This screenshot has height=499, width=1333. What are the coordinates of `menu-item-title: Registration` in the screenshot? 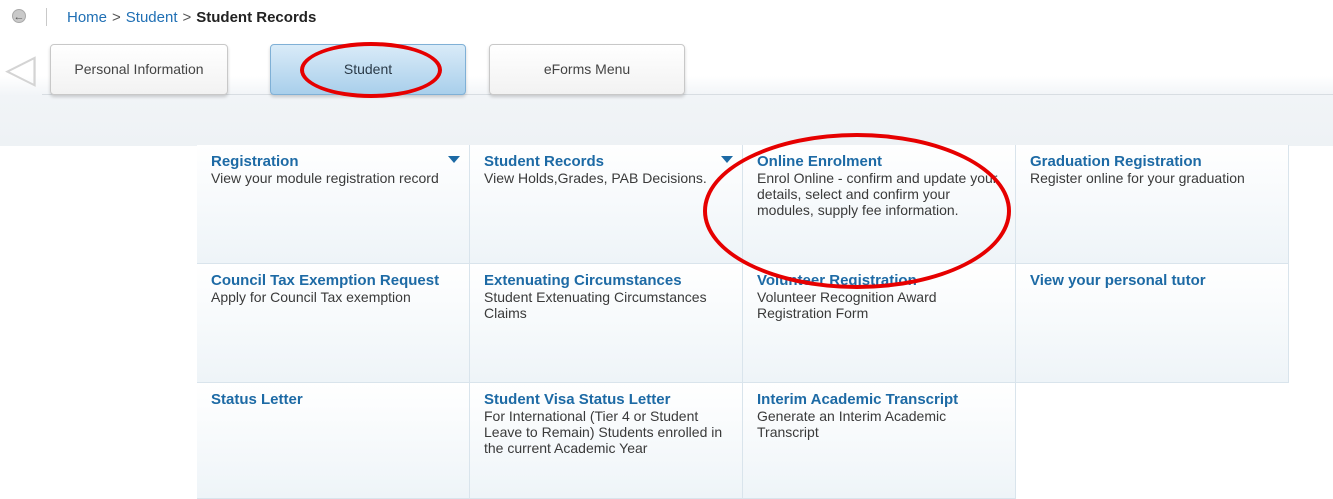 It's located at (333, 161).